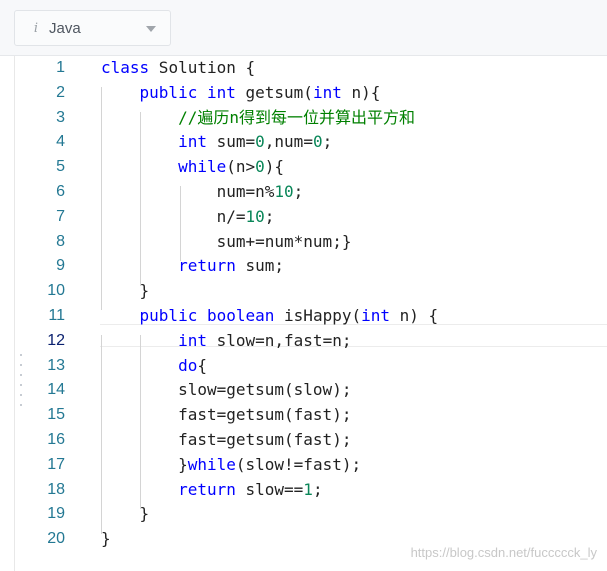 This screenshot has width=607, height=571. What do you see at coordinates (60, 191) in the screenshot?
I see `line-number: 6` at bounding box center [60, 191].